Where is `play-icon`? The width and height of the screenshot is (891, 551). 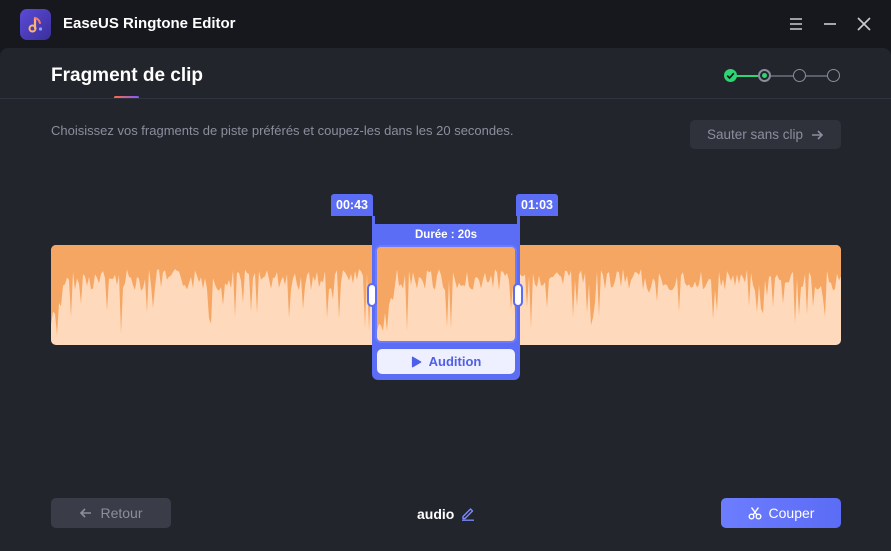 play-icon is located at coordinates (416, 361).